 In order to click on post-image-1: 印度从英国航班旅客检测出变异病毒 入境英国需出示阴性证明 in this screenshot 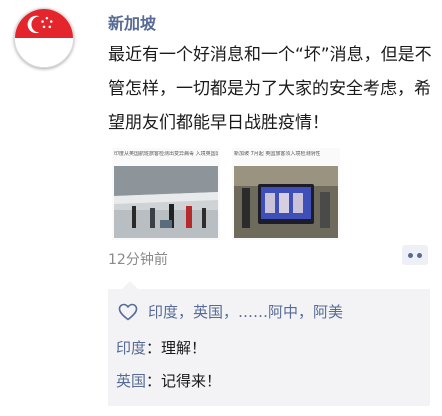, I will do `click(166, 194)`.